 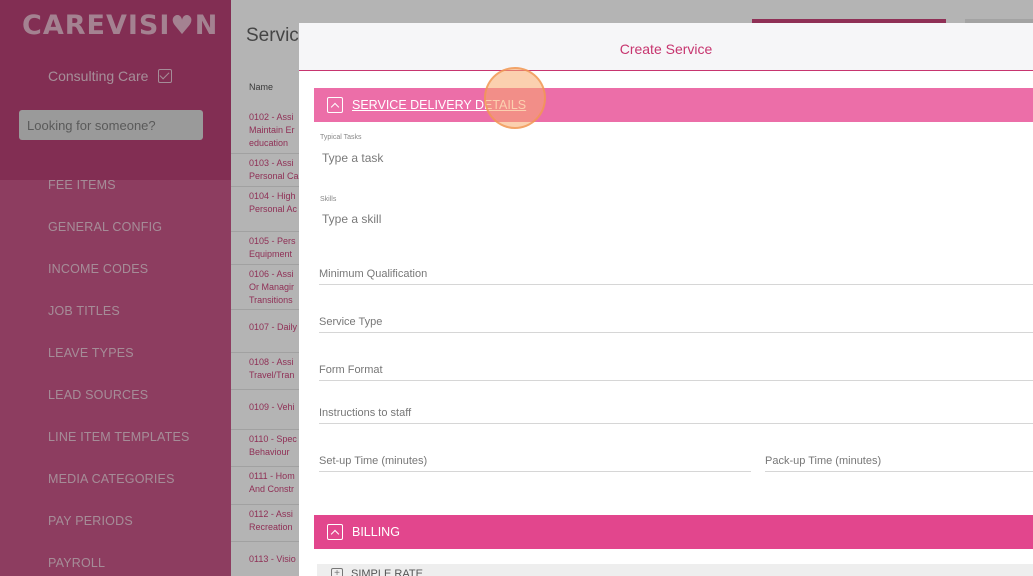 I want to click on expand-icon: +, so click(x=337, y=572).